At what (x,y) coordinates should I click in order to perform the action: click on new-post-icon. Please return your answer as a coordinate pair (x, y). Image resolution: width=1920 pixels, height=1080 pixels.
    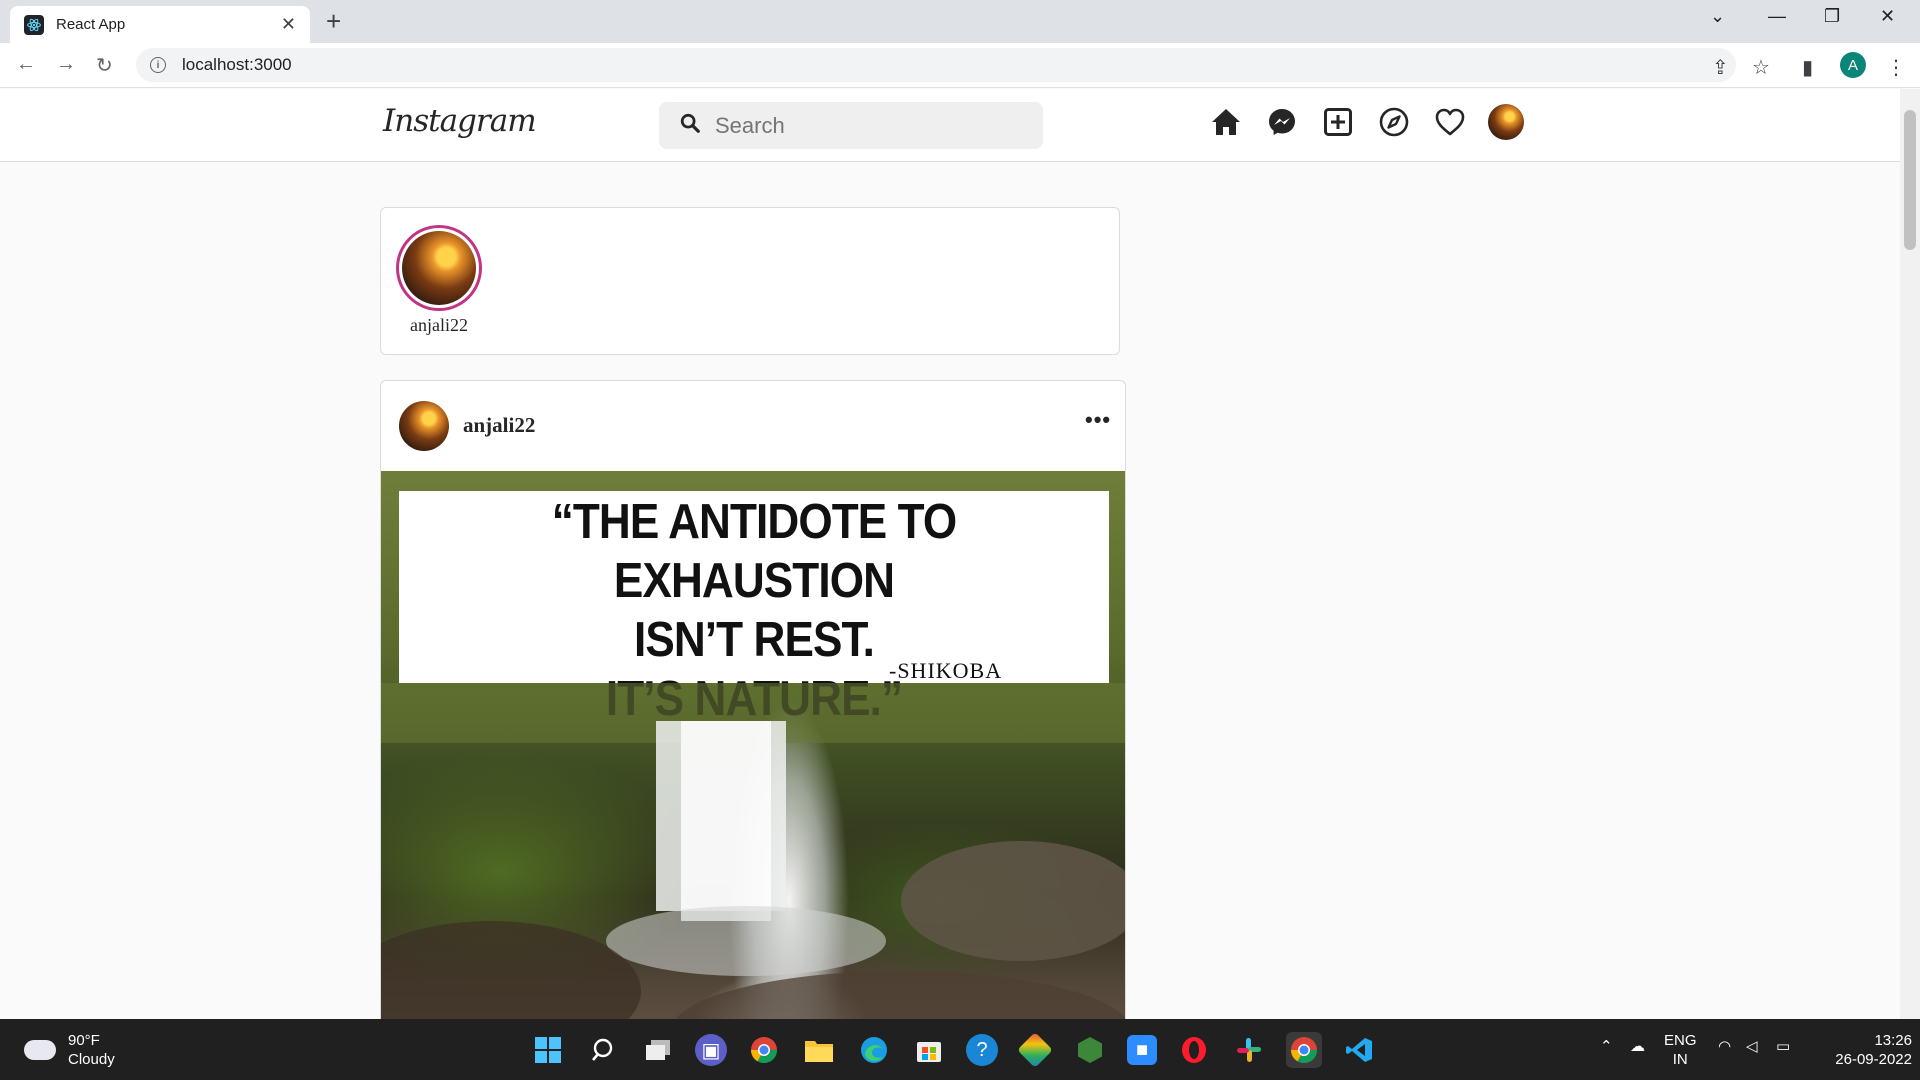
    Looking at the image, I should click on (1338, 122).